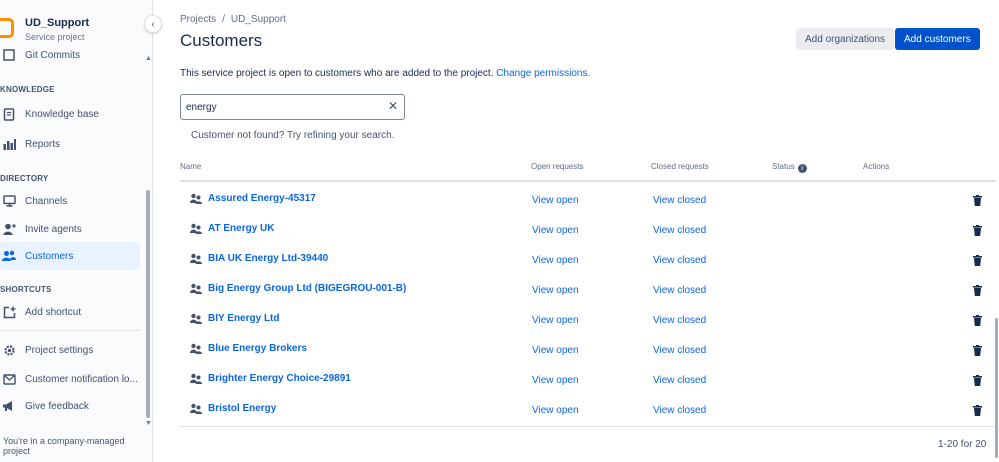 The image size is (999, 462). What do you see at coordinates (996, 388) in the screenshot?
I see `main-scrollbar` at bounding box center [996, 388].